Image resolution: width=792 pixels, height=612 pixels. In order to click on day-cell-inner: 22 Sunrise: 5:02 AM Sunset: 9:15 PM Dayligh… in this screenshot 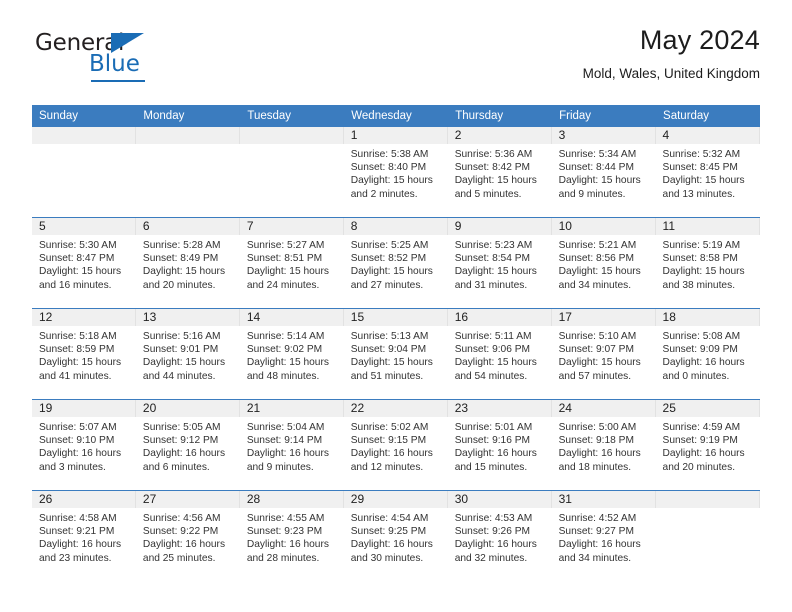, I will do `click(395, 445)`.